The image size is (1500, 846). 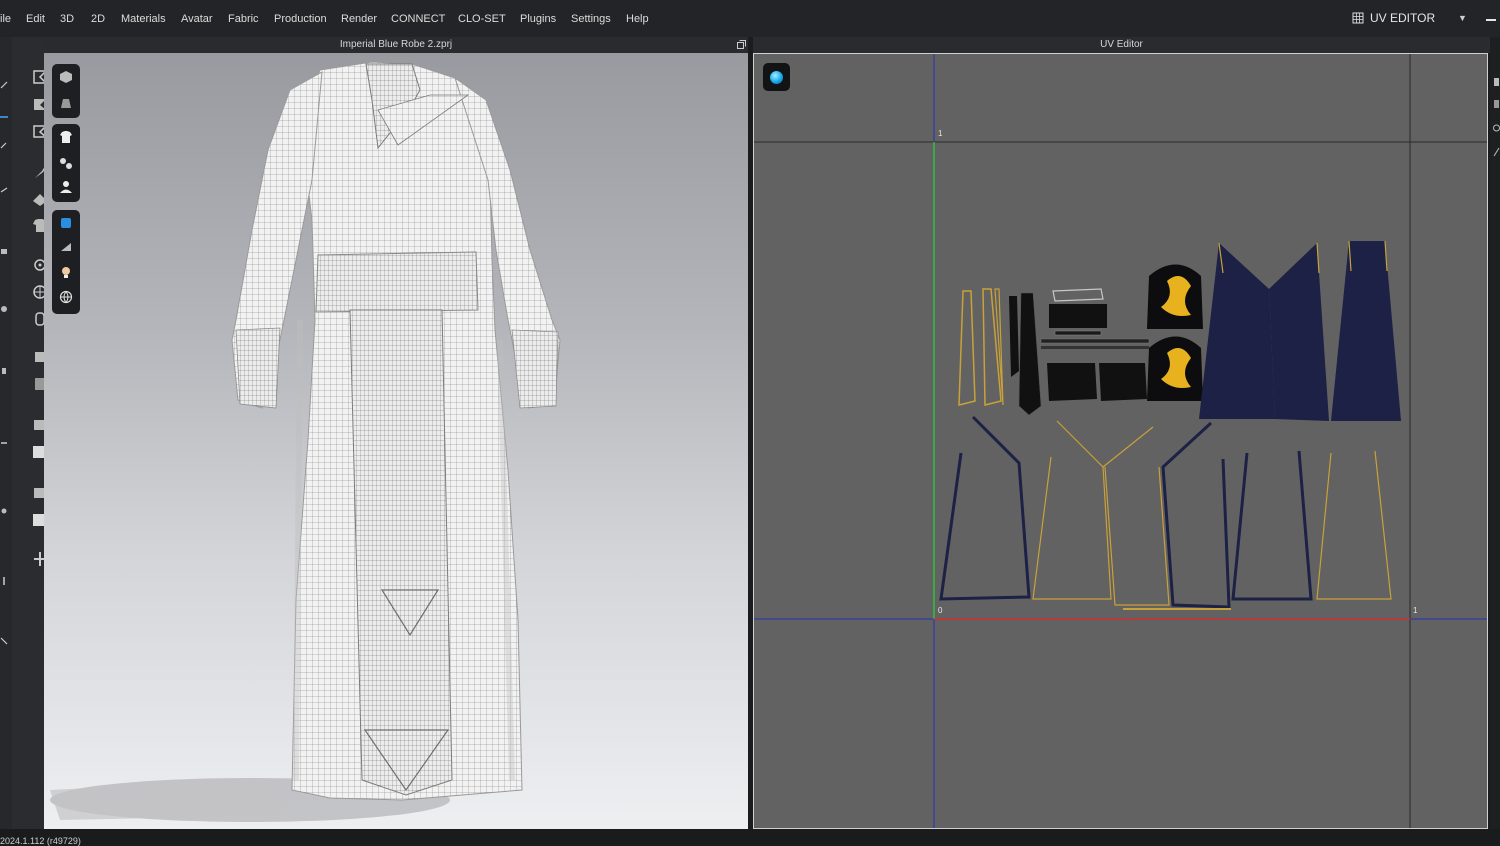 I want to click on avatar-view-icon, so click(x=66, y=103).